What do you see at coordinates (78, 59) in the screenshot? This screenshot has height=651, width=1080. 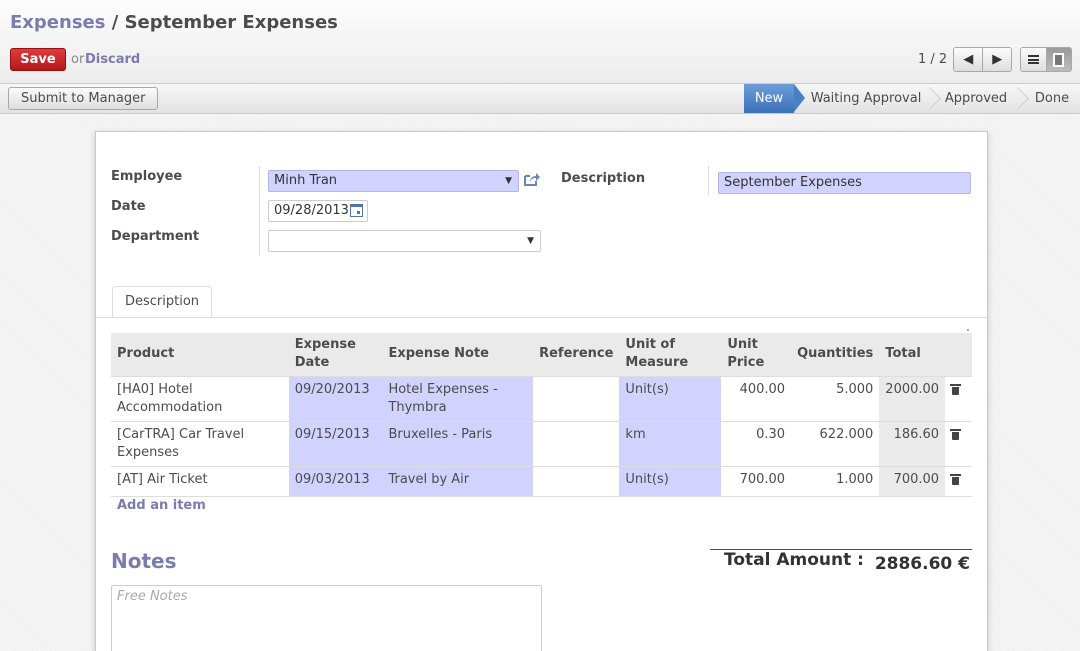 I see `or-text: or` at bounding box center [78, 59].